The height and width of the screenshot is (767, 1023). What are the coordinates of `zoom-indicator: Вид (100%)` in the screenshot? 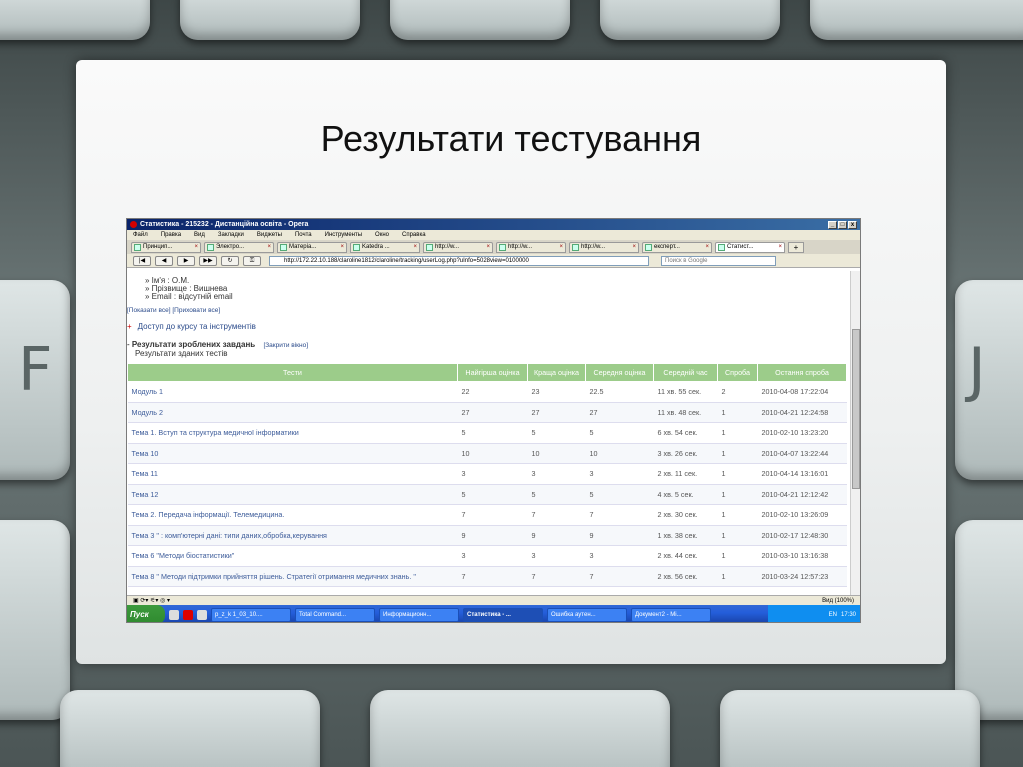 It's located at (838, 601).